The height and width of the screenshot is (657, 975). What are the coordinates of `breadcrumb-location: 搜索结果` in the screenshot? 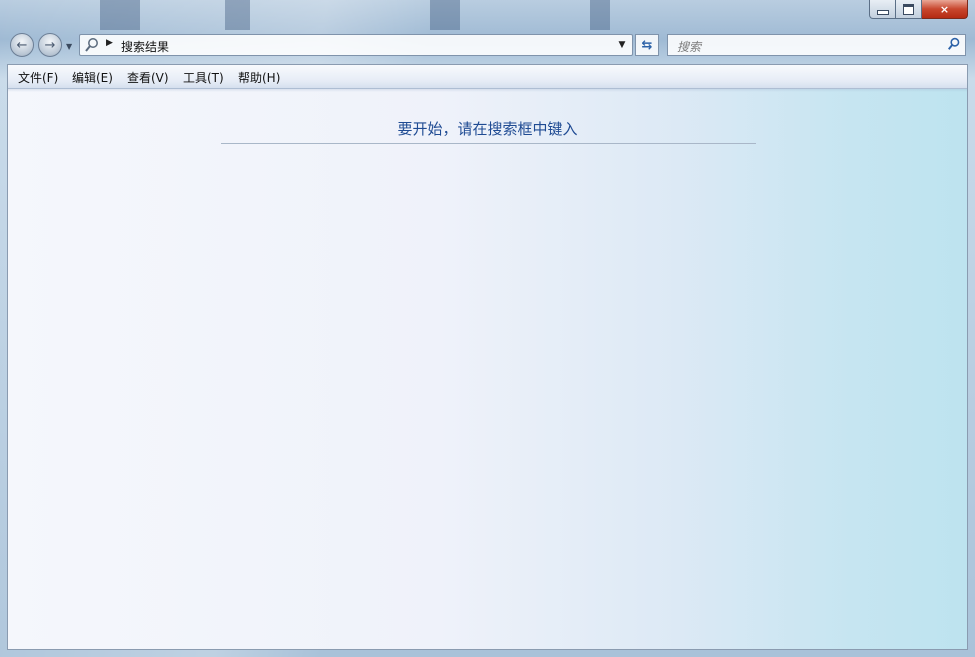 It's located at (145, 46).